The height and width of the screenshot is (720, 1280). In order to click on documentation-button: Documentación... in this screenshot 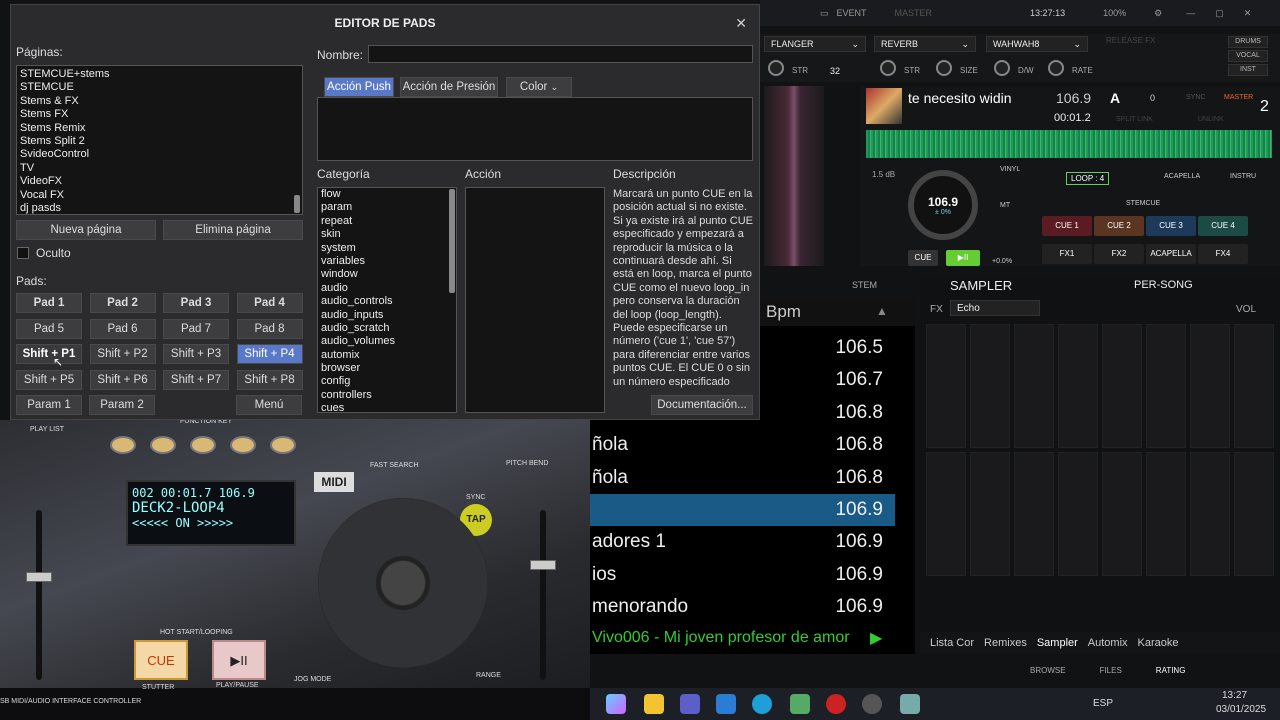, I will do `click(702, 405)`.